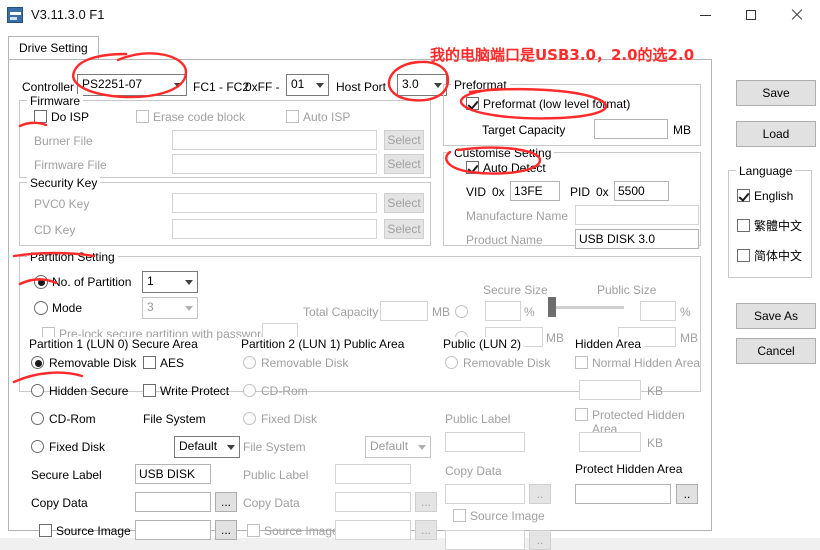 This screenshot has height=550, width=820. I want to click on tab-drive-setting: Drive Setting, so click(53, 48).